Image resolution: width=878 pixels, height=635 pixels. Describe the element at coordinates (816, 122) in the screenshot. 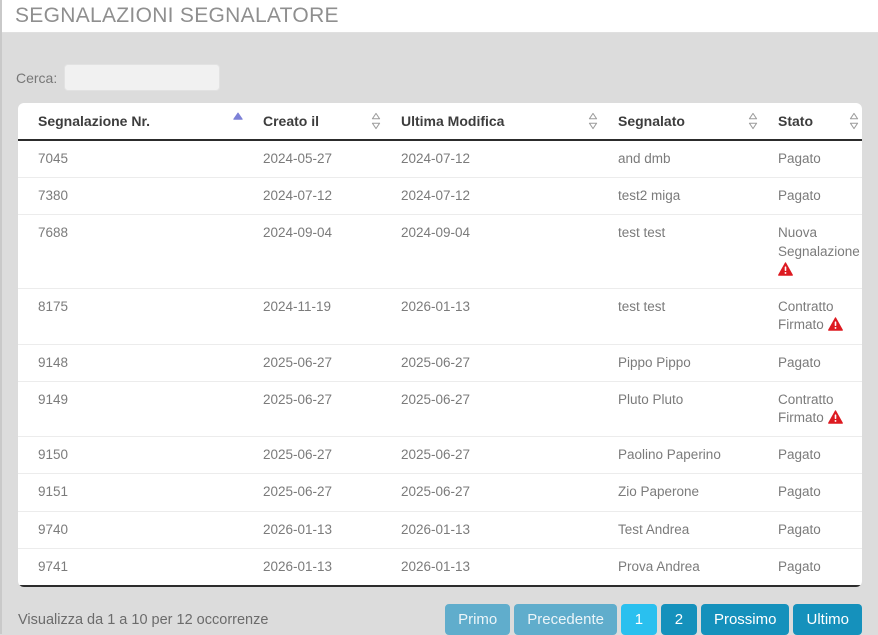

I see `column-header-stato: Stato` at that location.